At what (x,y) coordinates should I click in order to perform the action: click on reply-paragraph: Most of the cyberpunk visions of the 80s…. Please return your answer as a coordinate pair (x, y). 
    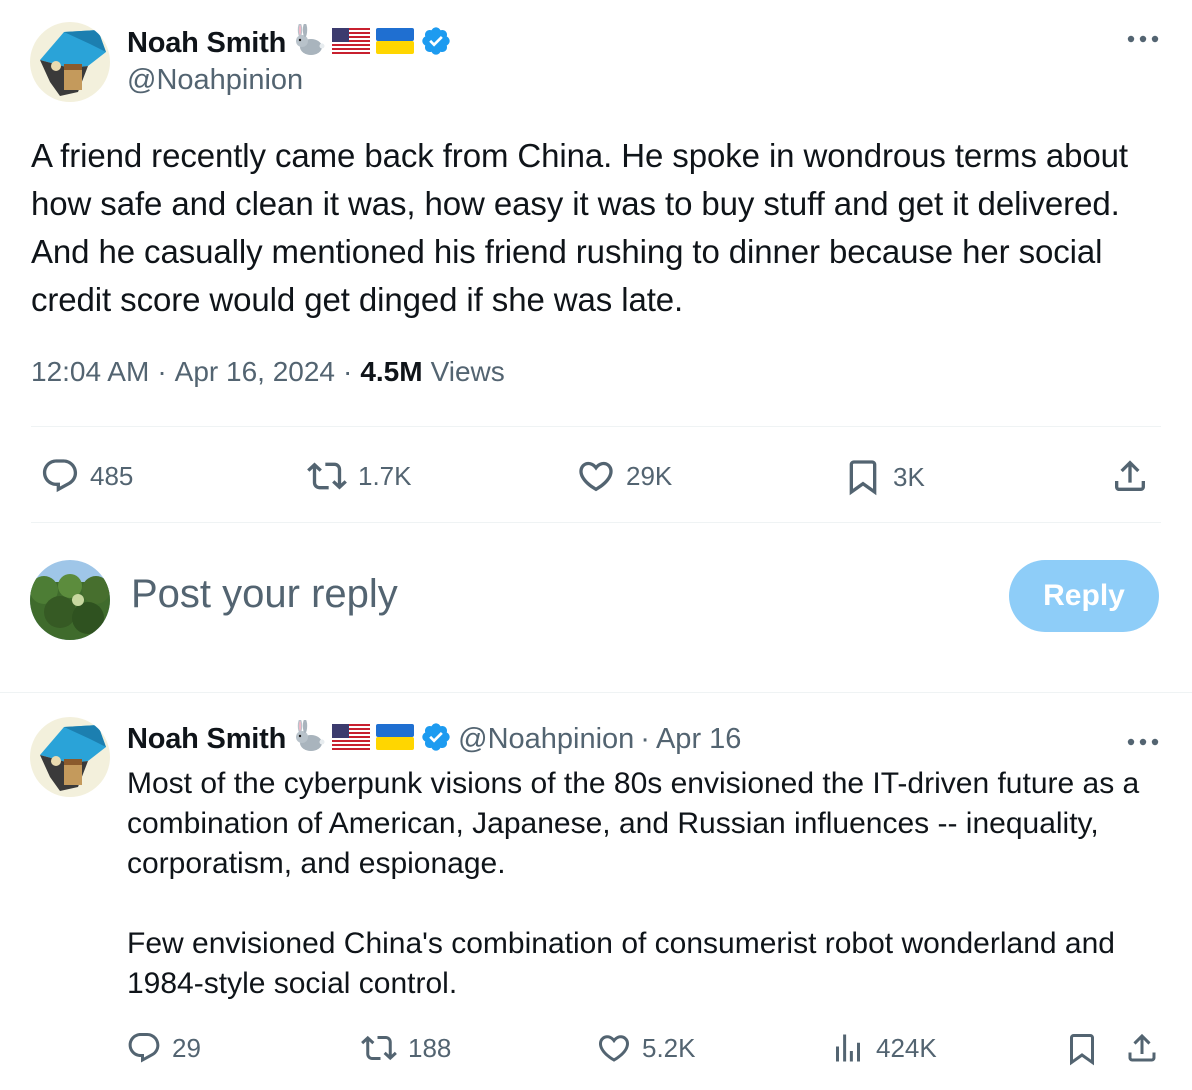
    Looking at the image, I should click on (633, 823).